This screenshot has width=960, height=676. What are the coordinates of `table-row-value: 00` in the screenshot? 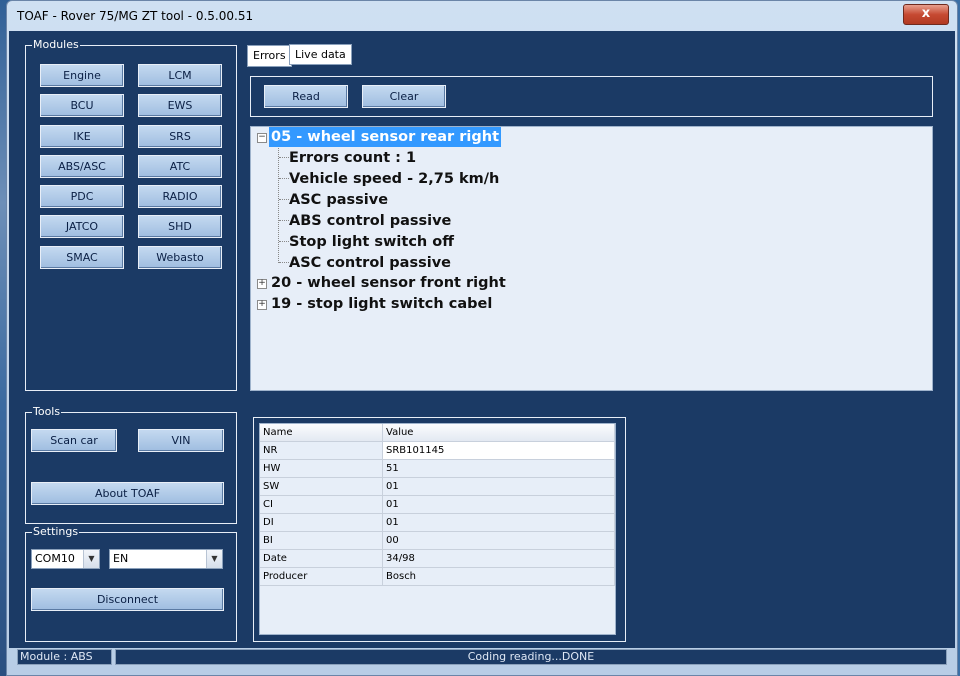 It's located at (499, 541).